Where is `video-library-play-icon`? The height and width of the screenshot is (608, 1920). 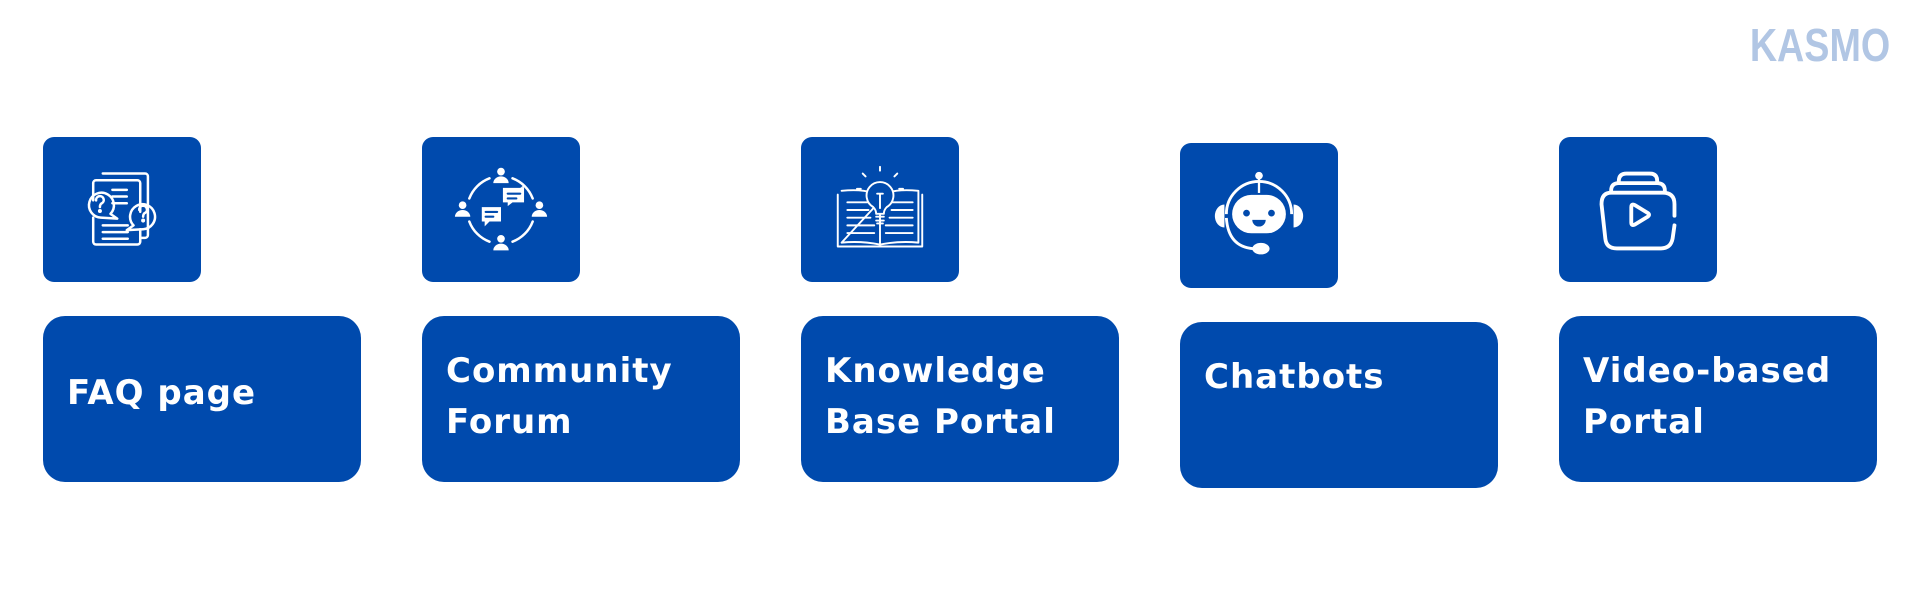 video-library-play-icon is located at coordinates (1638, 210).